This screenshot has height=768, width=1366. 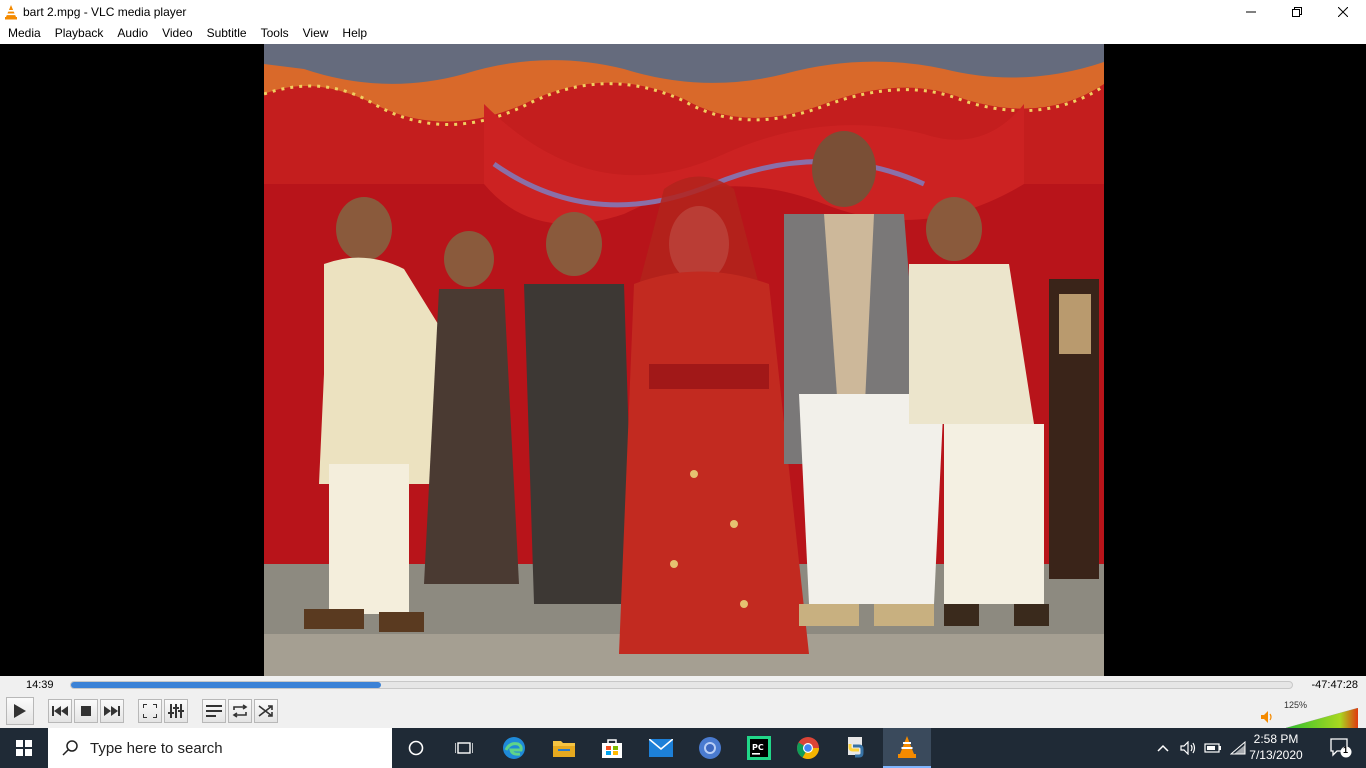 I want to click on pycharm-icon: PC, so click(x=759, y=748).